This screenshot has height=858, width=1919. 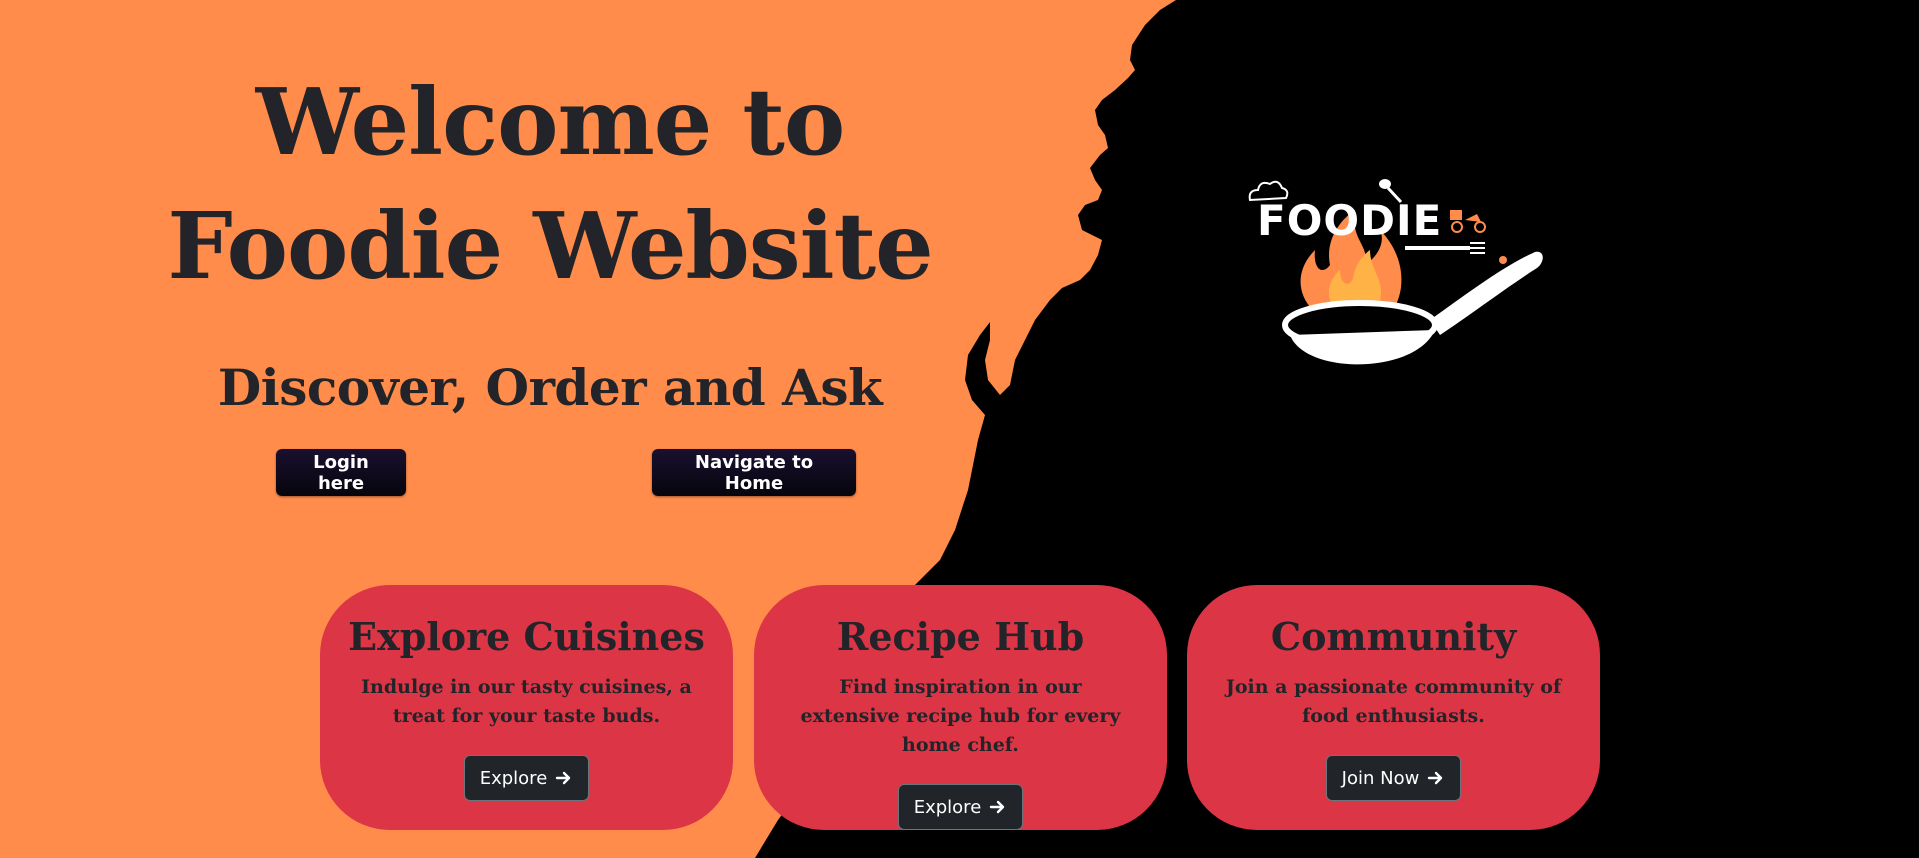 I want to click on card-title: Explore Cuisines, so click(x=526, y=636).